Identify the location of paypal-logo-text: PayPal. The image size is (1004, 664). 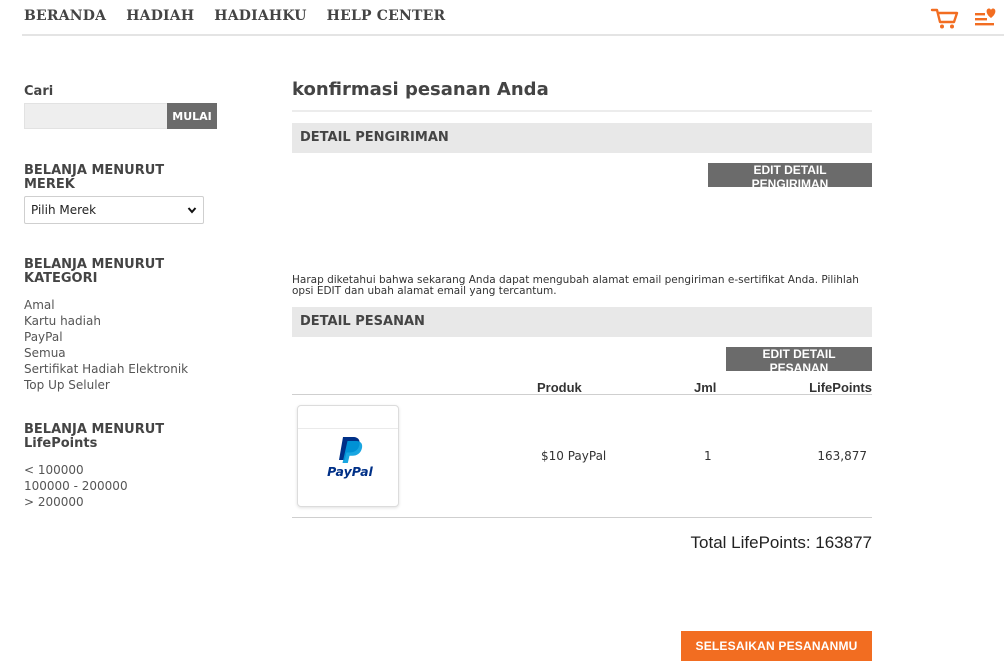
(350, 471).